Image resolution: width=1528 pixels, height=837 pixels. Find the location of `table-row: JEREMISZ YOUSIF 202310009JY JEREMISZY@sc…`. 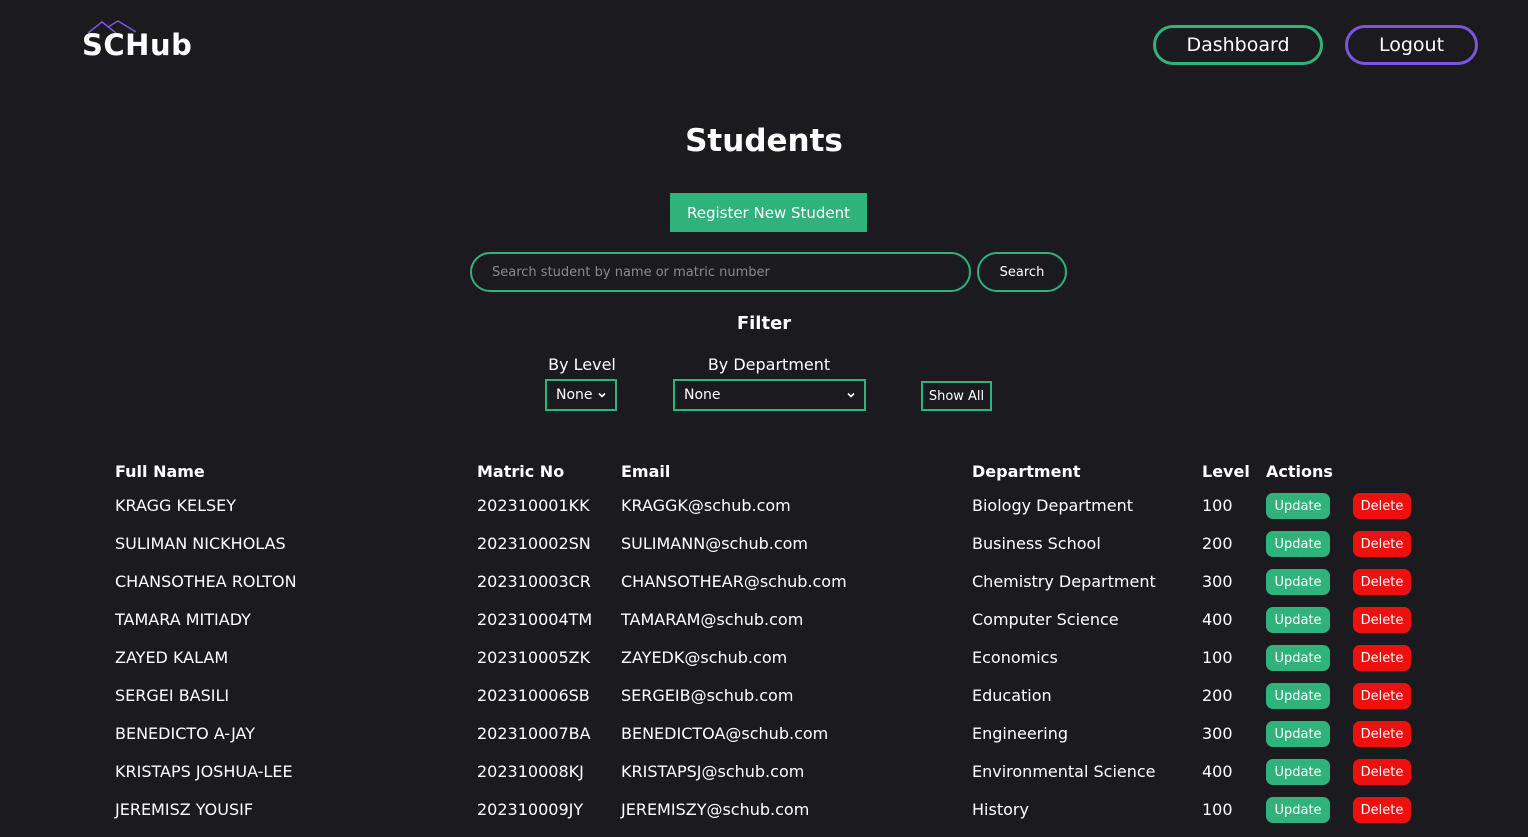

table-row: JEREMISZ YOUSIF 202310009JY JEREMISZY@sc… is located at coordinates (764, 810).